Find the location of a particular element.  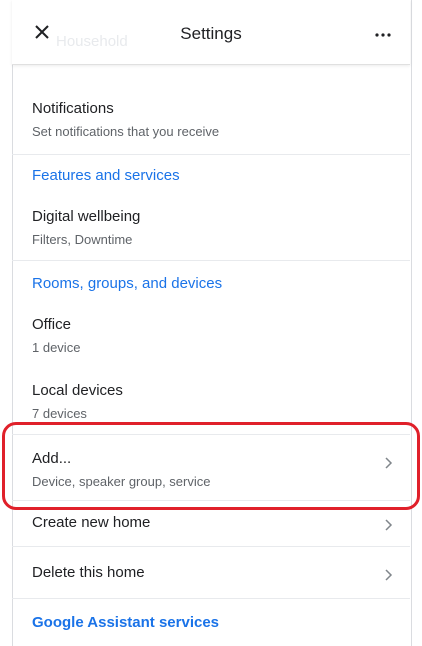

google-assistant-services-label: Google Assistant services is located at coordinates (126, 622).